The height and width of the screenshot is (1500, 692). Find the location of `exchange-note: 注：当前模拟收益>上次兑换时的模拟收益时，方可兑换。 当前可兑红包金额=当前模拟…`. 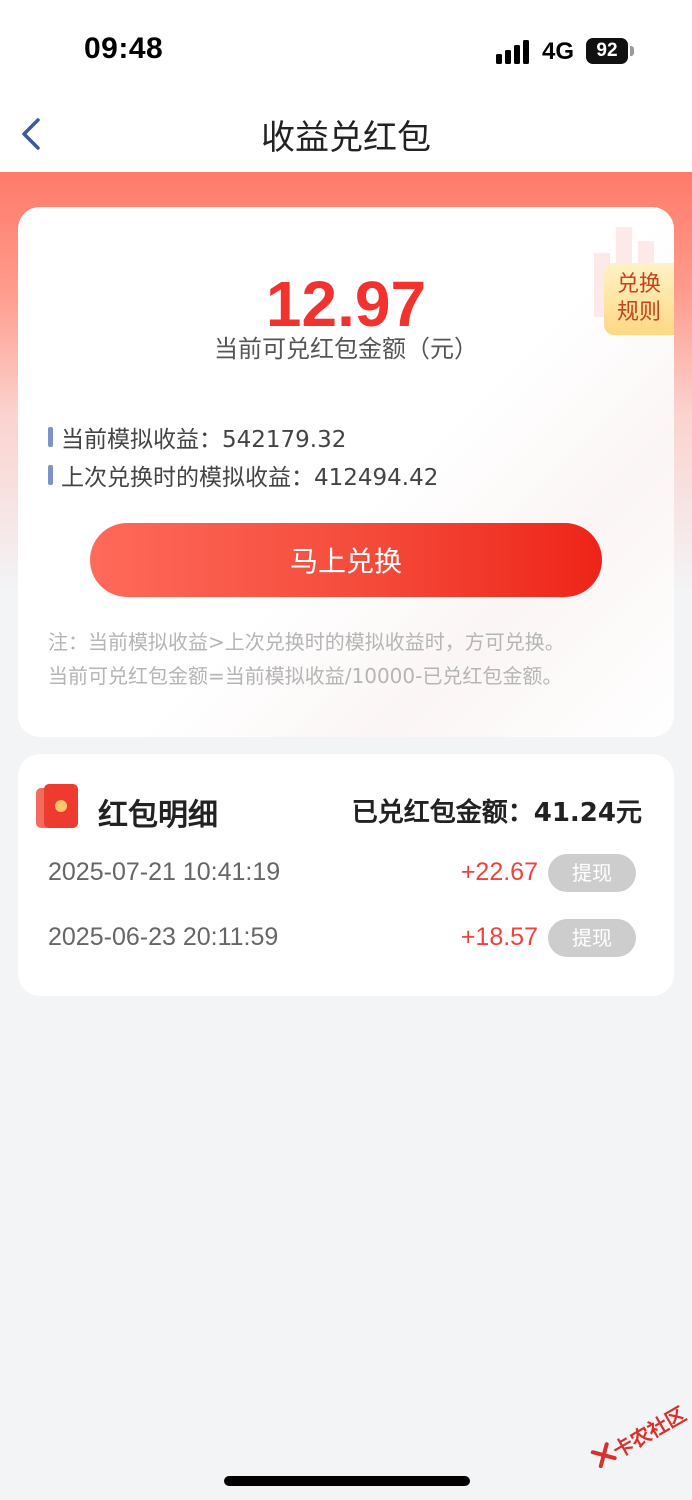

exchange-note: 注：当前模拟收益>上次兑换时的模拟收益时，方可兑换。 当前可兑红包金额=当前模拟… is located at coordinates (348, 659).